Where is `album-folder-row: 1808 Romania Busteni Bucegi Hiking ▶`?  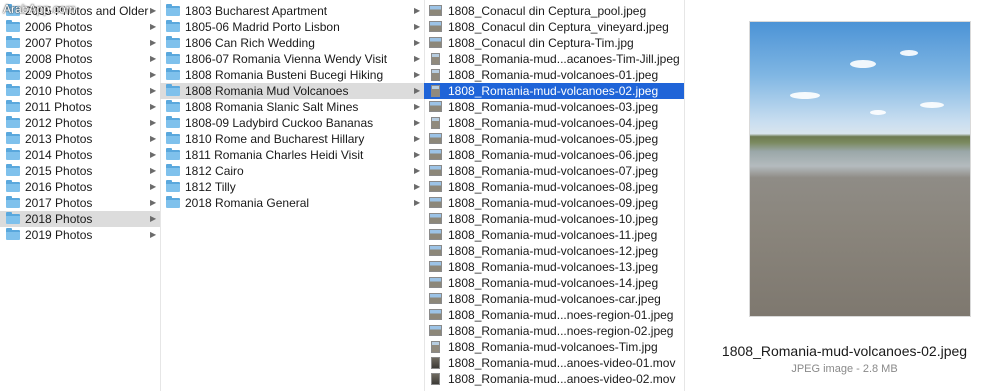
album-folder-row: 1808 Romania Busteni Bucegi Hiking ▶ is located at coordinates (292, 75).